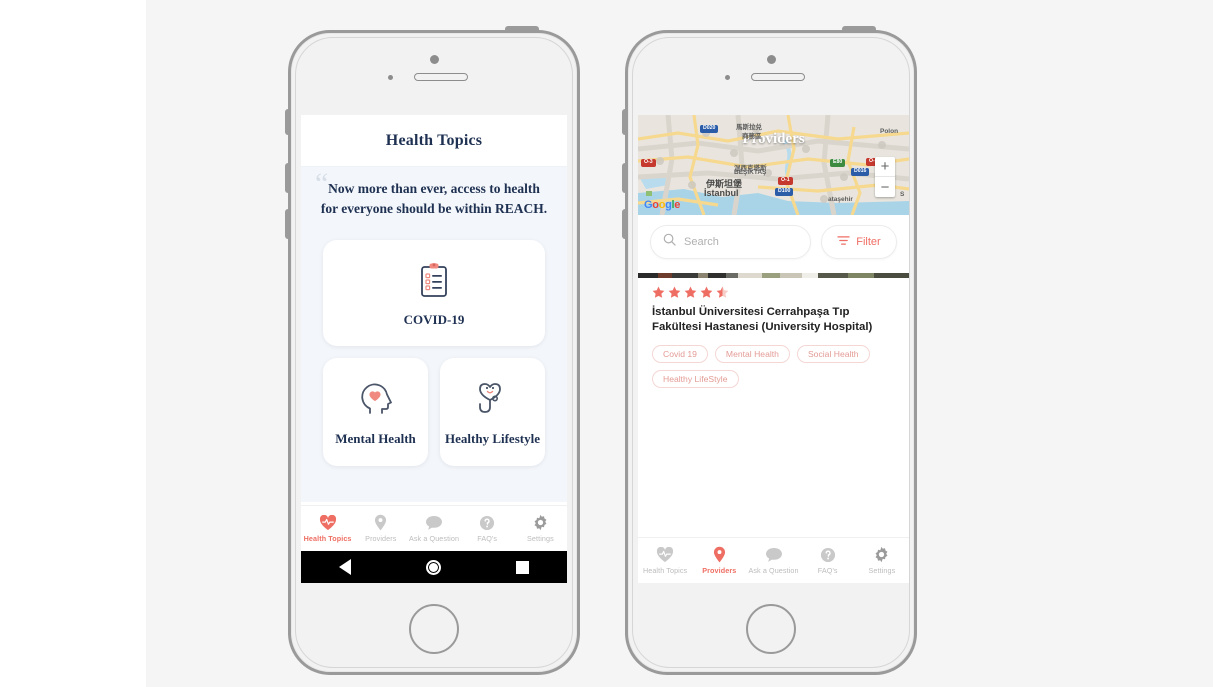  I want to click on topic-cards-area: COVID-19 Mental Health Healthy Lifestyle, so click(434, 368).